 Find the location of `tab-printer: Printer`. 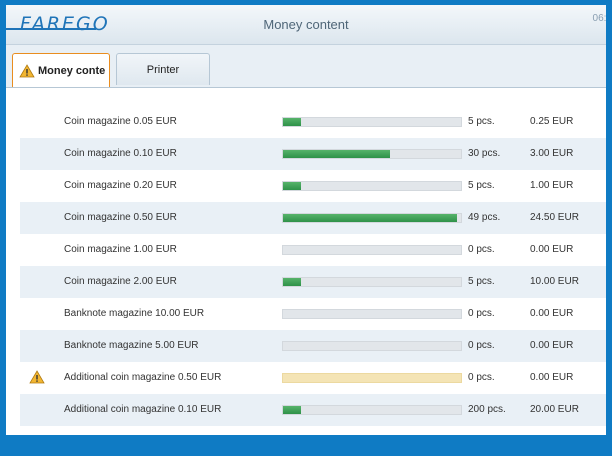

tab-printer: Printer is located at coordinates (163, 69).